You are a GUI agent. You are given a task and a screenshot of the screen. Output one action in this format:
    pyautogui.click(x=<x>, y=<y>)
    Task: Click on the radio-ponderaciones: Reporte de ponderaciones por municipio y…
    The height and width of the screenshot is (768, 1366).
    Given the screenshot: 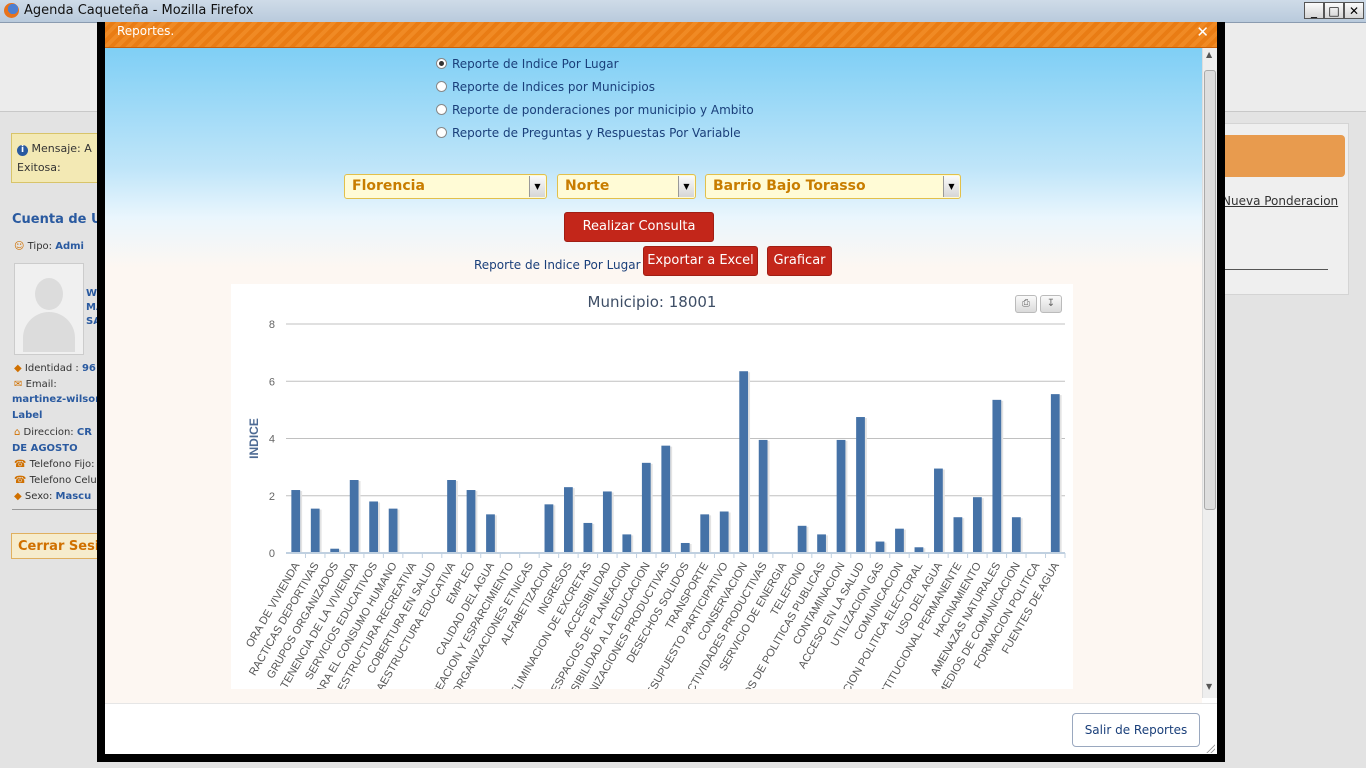 What is the action you would take?
    pyautogui.click(x=595, y=110)
    